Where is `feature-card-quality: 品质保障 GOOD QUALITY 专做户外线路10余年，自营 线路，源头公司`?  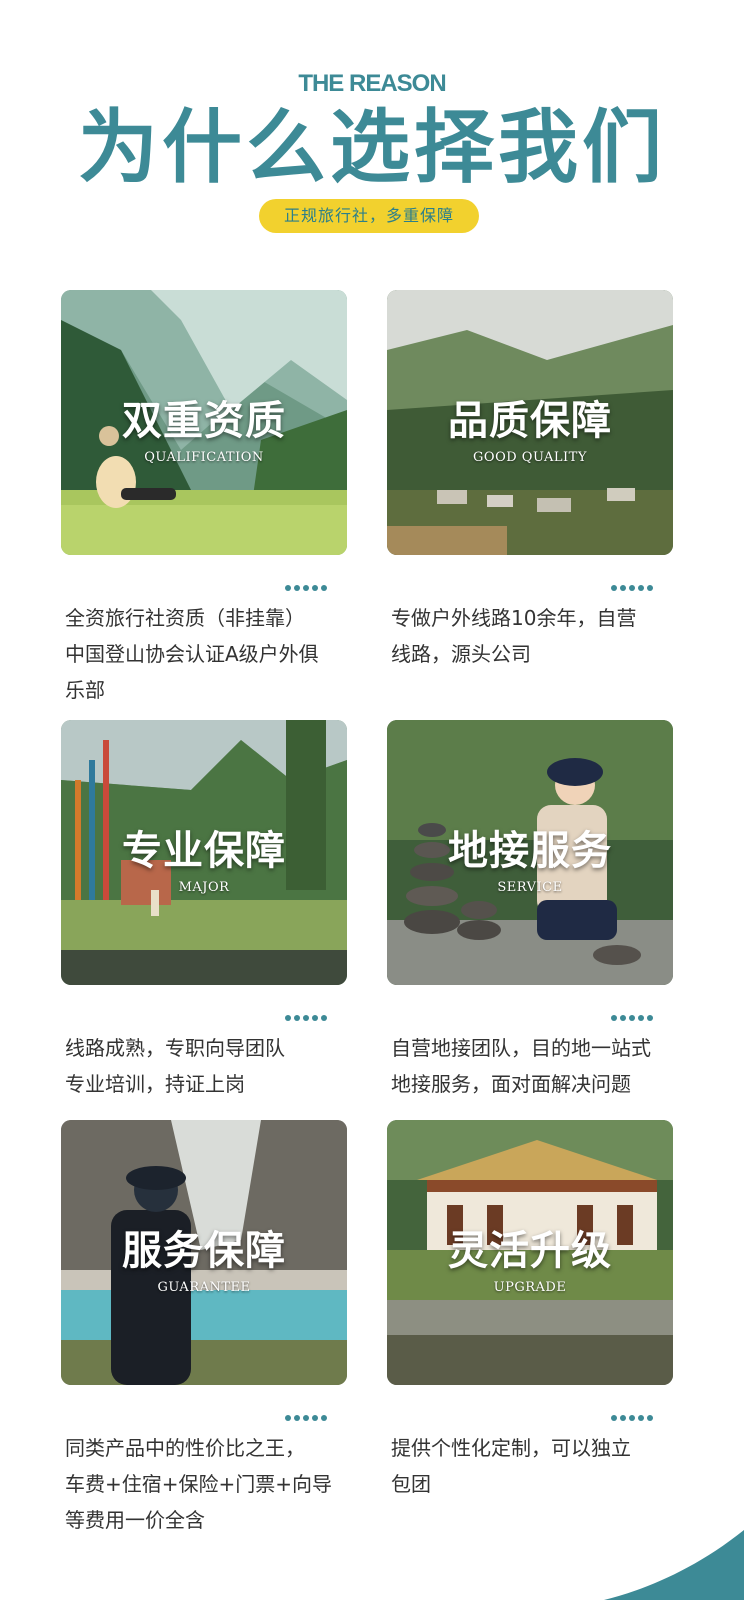
feature-card-quality: 品质保障 GOOD QUALITY 专做户外线路10余年，自营 线路，源头公司 is located at coordinates (530, 478).